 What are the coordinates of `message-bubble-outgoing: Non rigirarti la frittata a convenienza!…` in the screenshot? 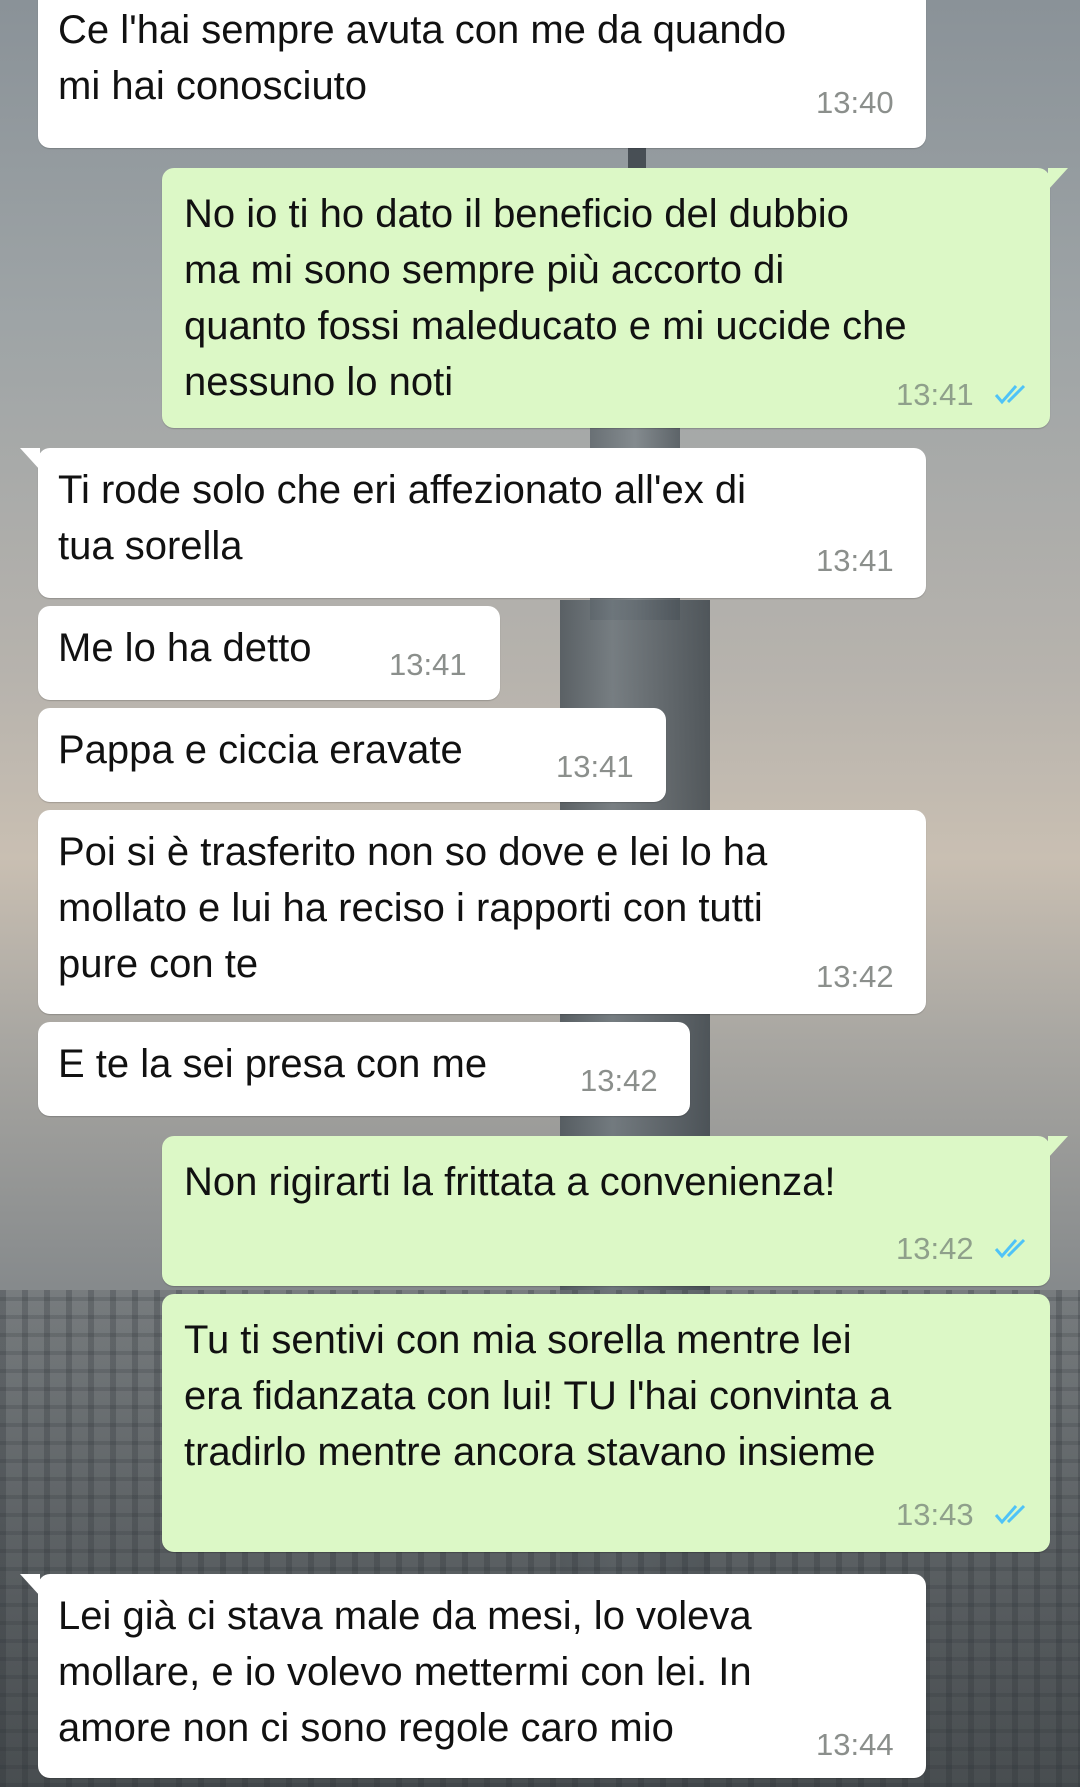 It's located at (615, 1211).